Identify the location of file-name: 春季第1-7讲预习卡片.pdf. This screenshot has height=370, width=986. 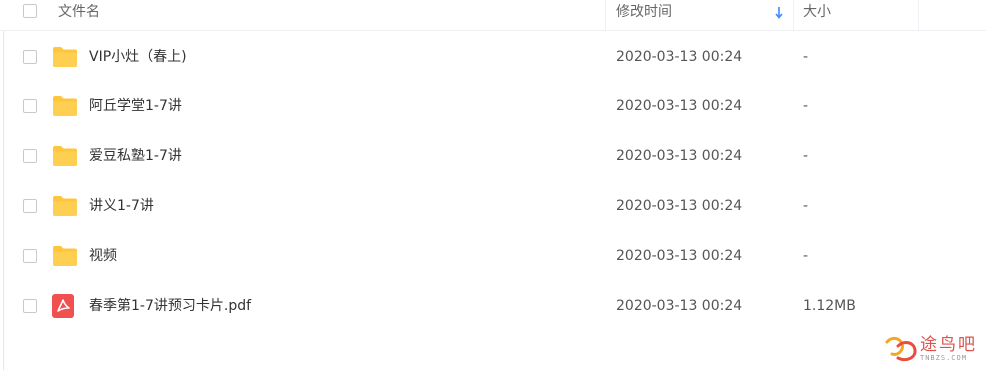
(170, 306).